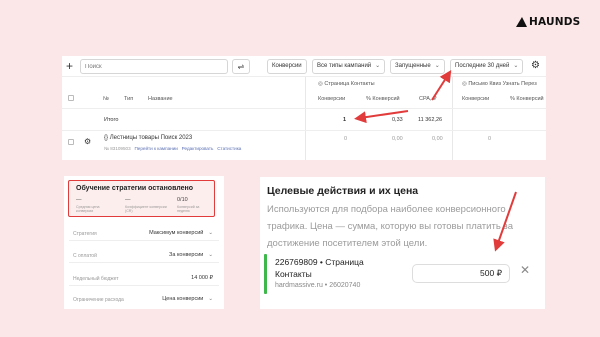 Image resolution: width=600 pixels, height=337 pixels. Describe the element at coordinates (435, 160) in the screenshot. I see `annotation-arrows` at that location.